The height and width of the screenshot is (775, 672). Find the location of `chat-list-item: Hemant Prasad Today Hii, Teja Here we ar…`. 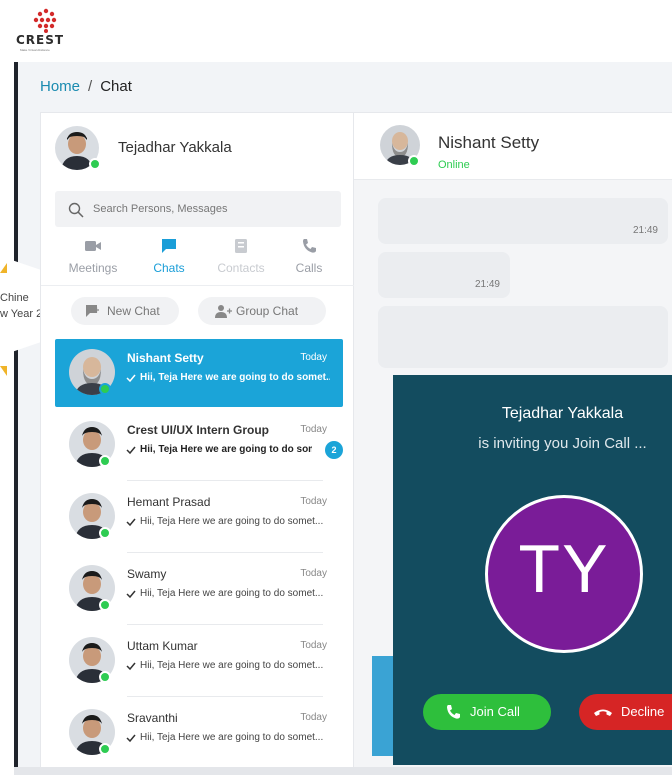

chat-list-item: Hemant Prasad Today Hii, Teja Here we ar… is located at coordinates (199, 518).